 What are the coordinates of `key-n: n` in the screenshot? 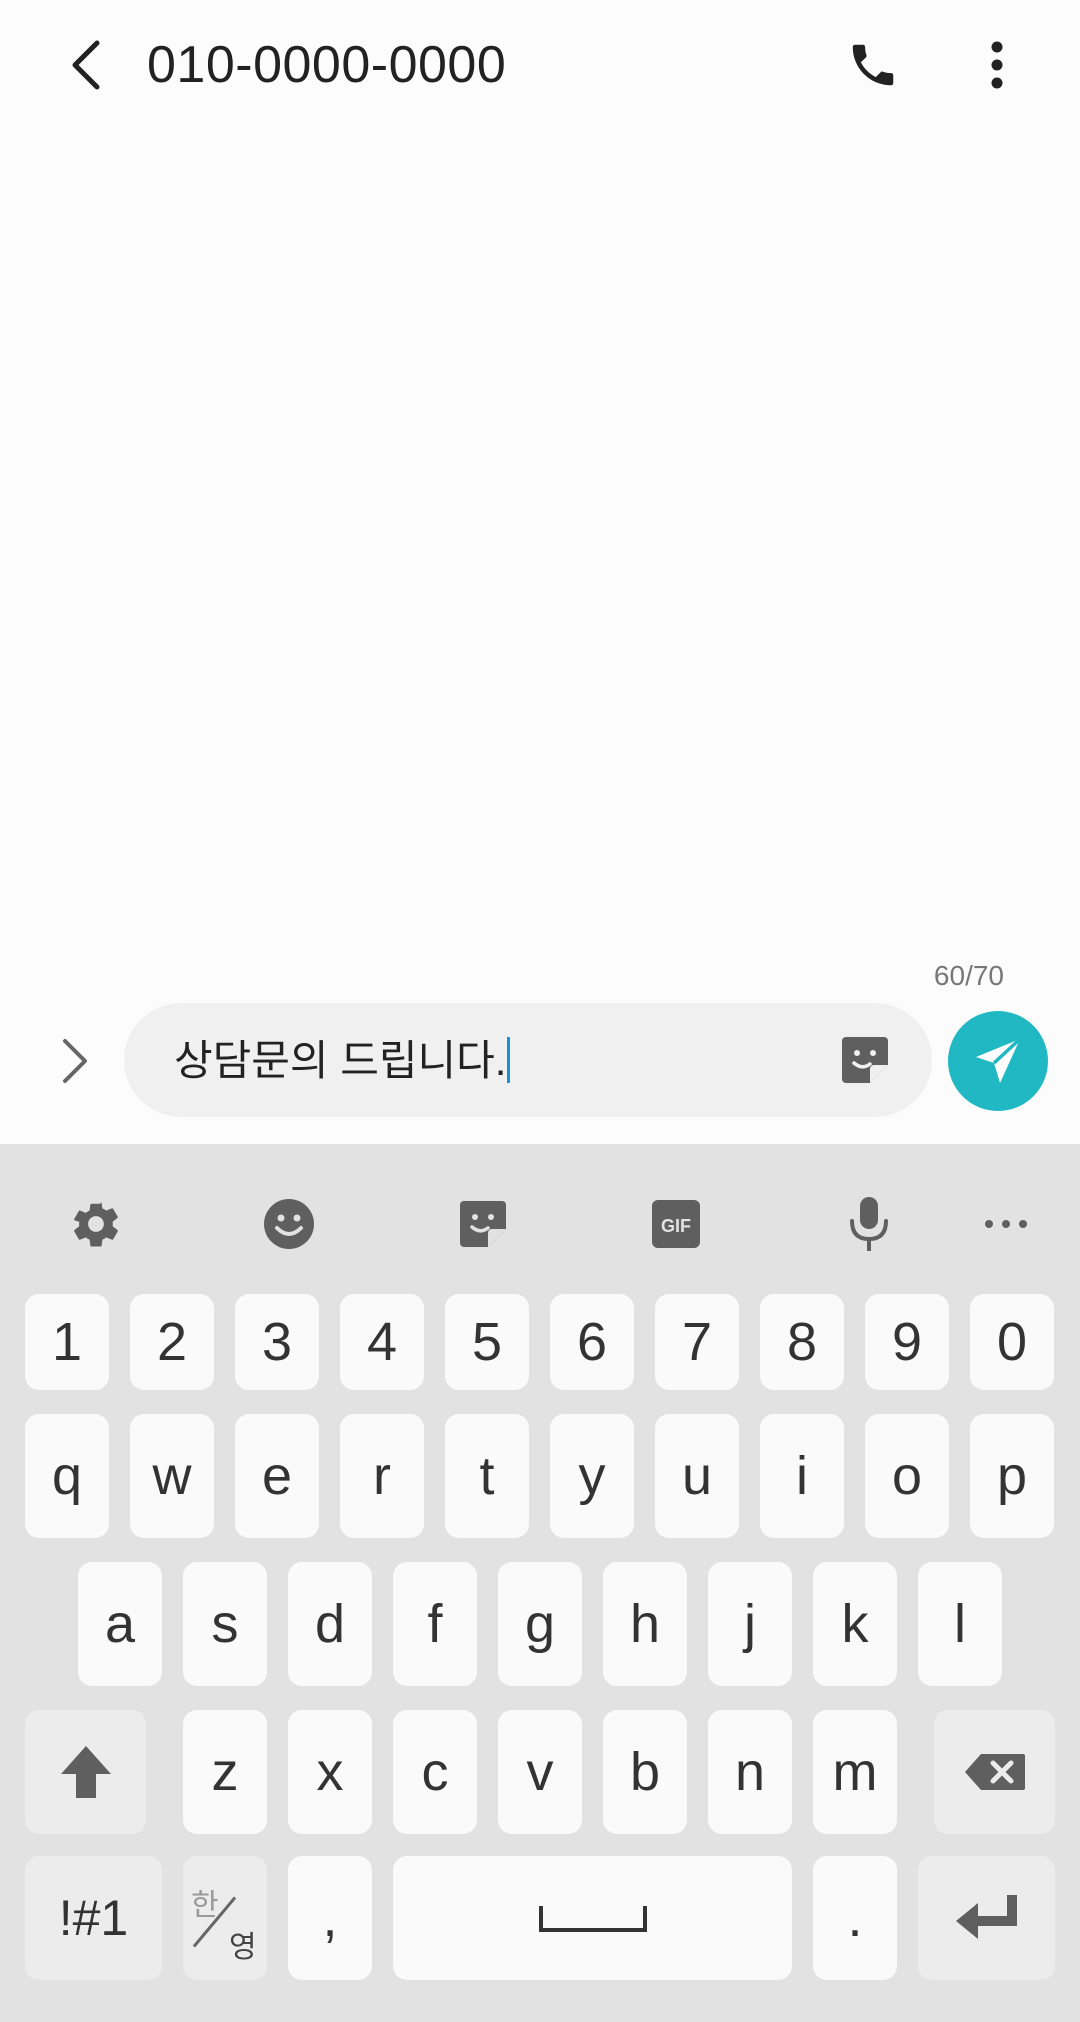 It's located at (750, 1772).